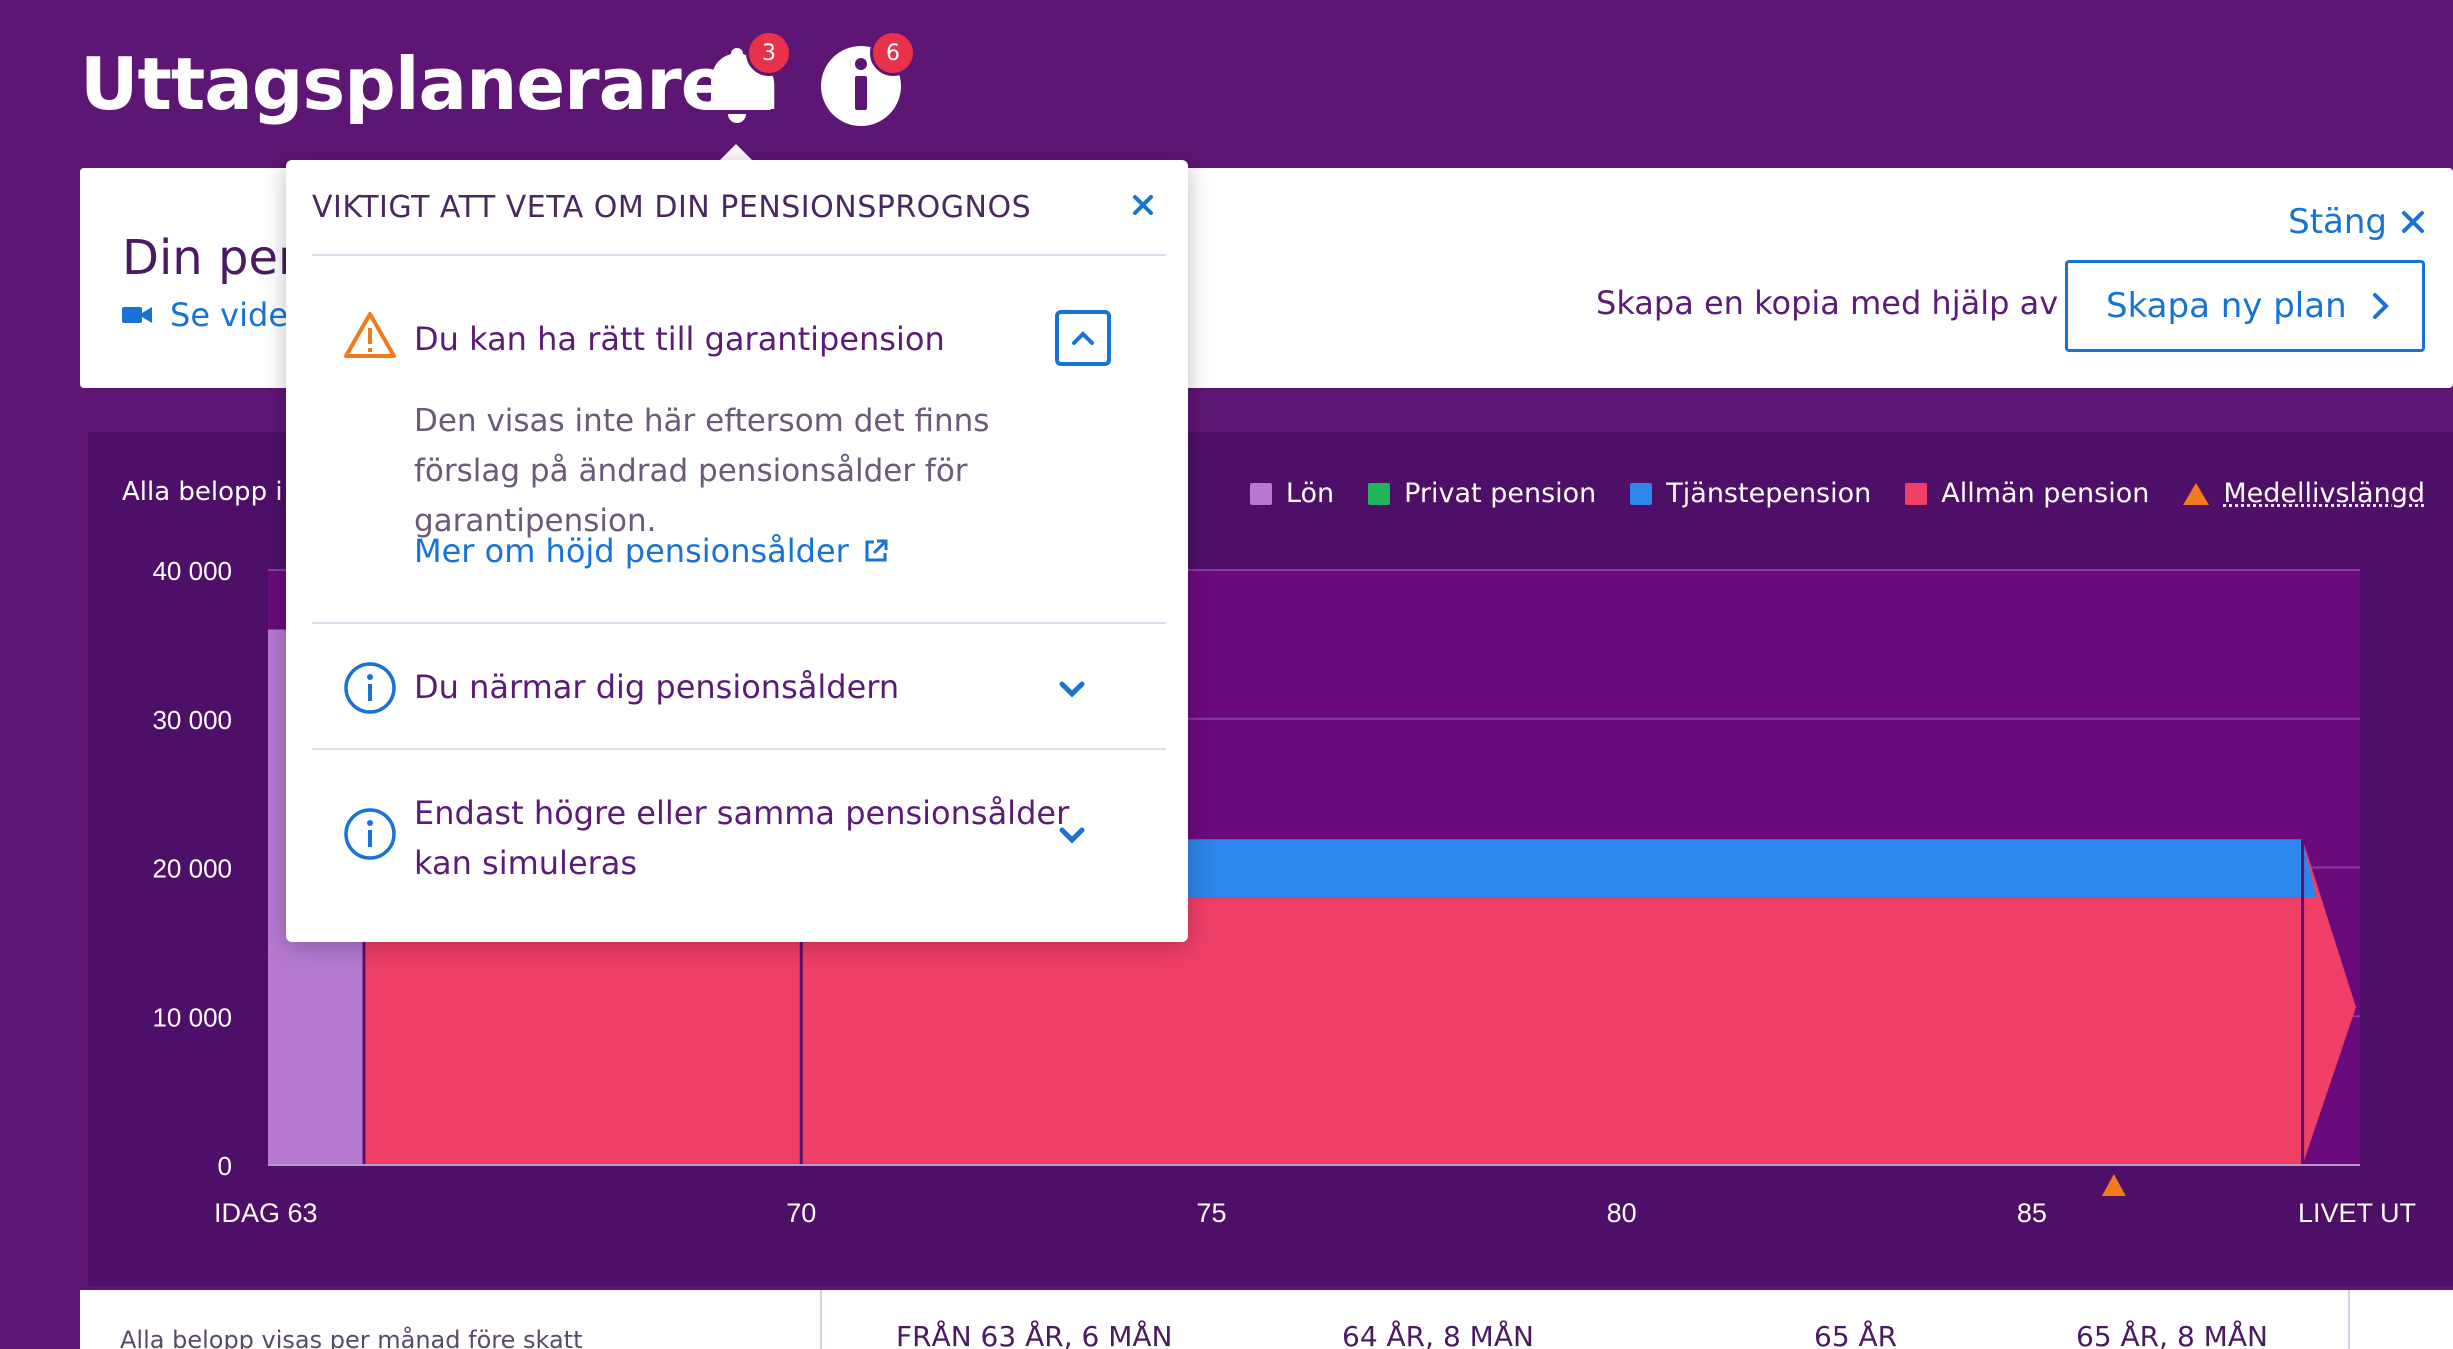 This screenshot has width=2453, height=1349. I want to click on popover-close-button, so click(1143, 205).